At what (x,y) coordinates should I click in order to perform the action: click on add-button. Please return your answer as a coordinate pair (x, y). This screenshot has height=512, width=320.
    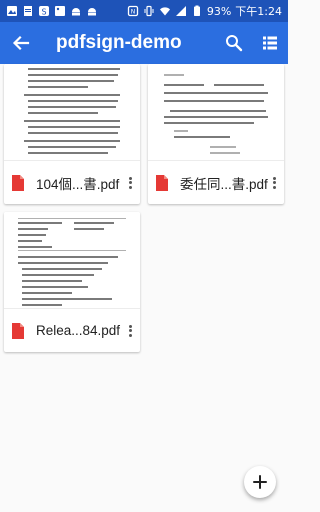
    Looking at the image, I should click on (260, 482).